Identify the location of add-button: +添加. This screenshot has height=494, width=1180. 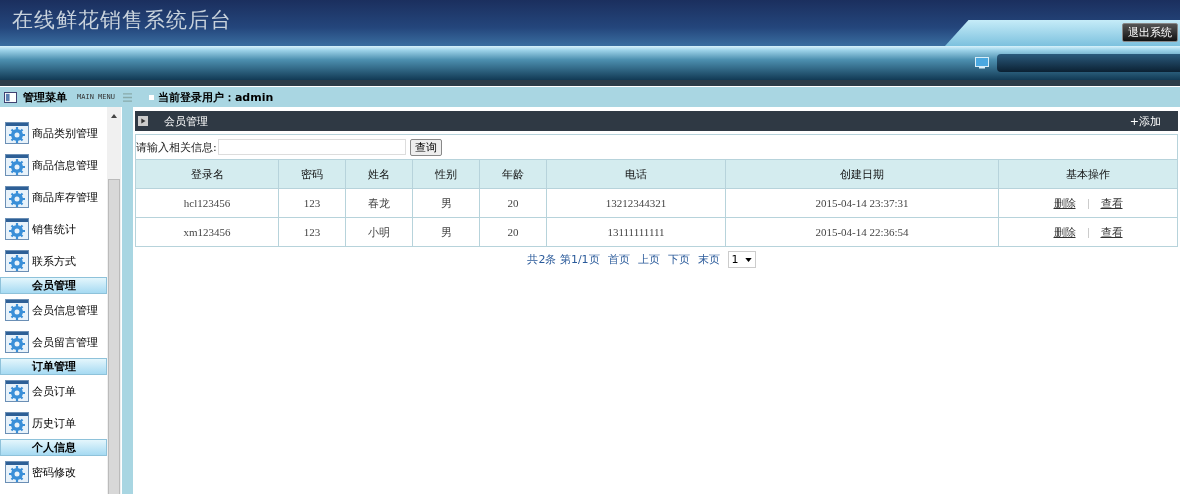
(1145, 121).